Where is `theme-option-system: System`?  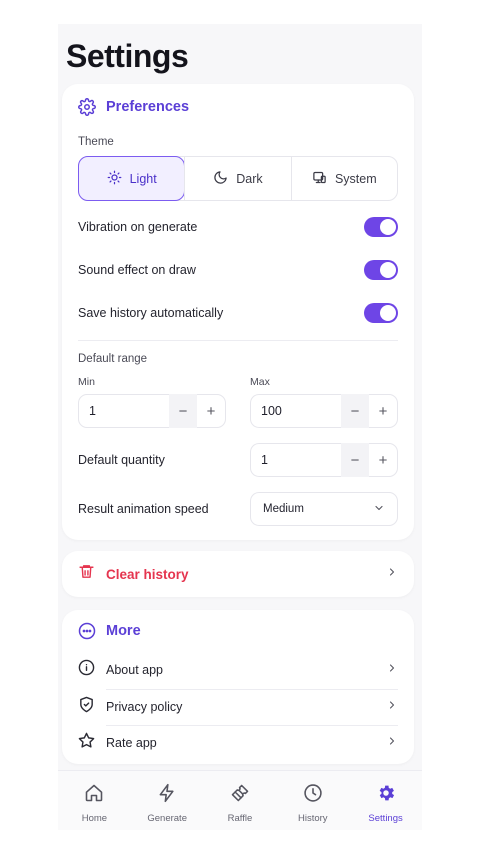 theme-option-system: System is located at coordinates (343, 178).